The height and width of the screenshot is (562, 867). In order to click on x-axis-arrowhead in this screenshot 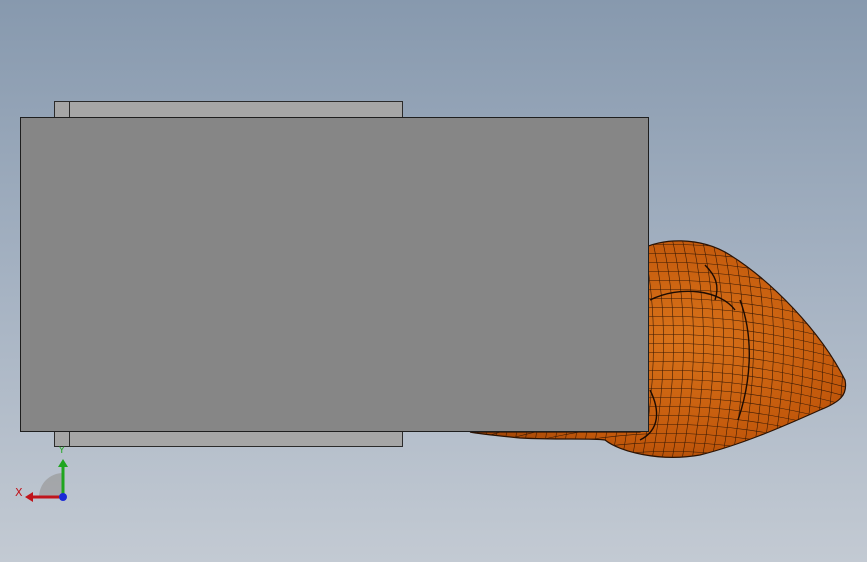, I will do `click(29, 497)`.